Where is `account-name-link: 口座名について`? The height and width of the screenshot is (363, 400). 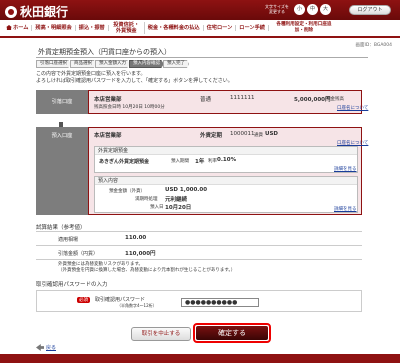 account-name-link: 口座名について is located at coordinates (352, 108).